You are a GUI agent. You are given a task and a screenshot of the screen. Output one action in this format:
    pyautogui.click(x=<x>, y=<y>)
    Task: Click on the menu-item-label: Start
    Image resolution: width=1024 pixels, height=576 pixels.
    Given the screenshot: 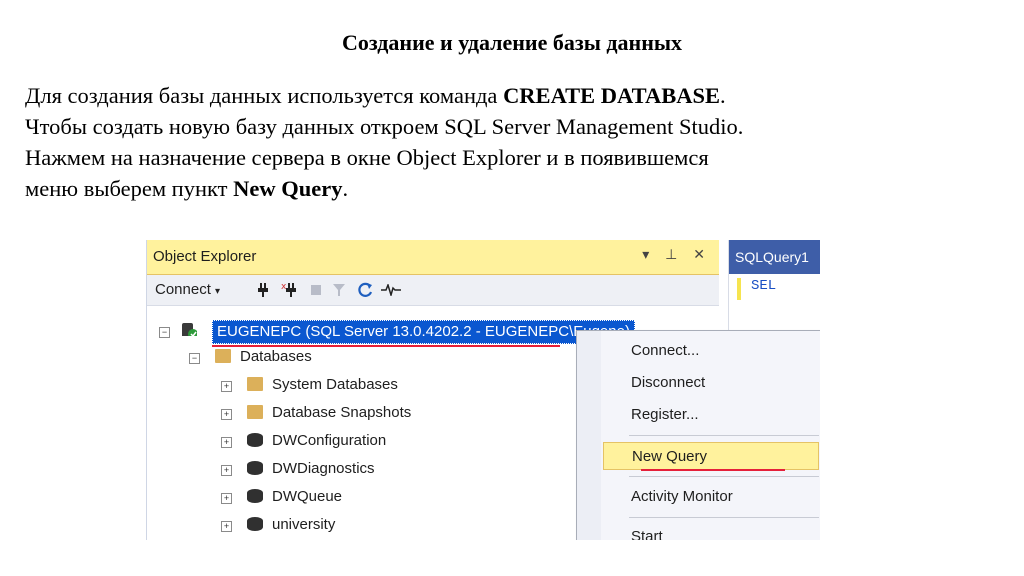 What is the action you would take?
    pyautogui.click(x=647, y=534)
    